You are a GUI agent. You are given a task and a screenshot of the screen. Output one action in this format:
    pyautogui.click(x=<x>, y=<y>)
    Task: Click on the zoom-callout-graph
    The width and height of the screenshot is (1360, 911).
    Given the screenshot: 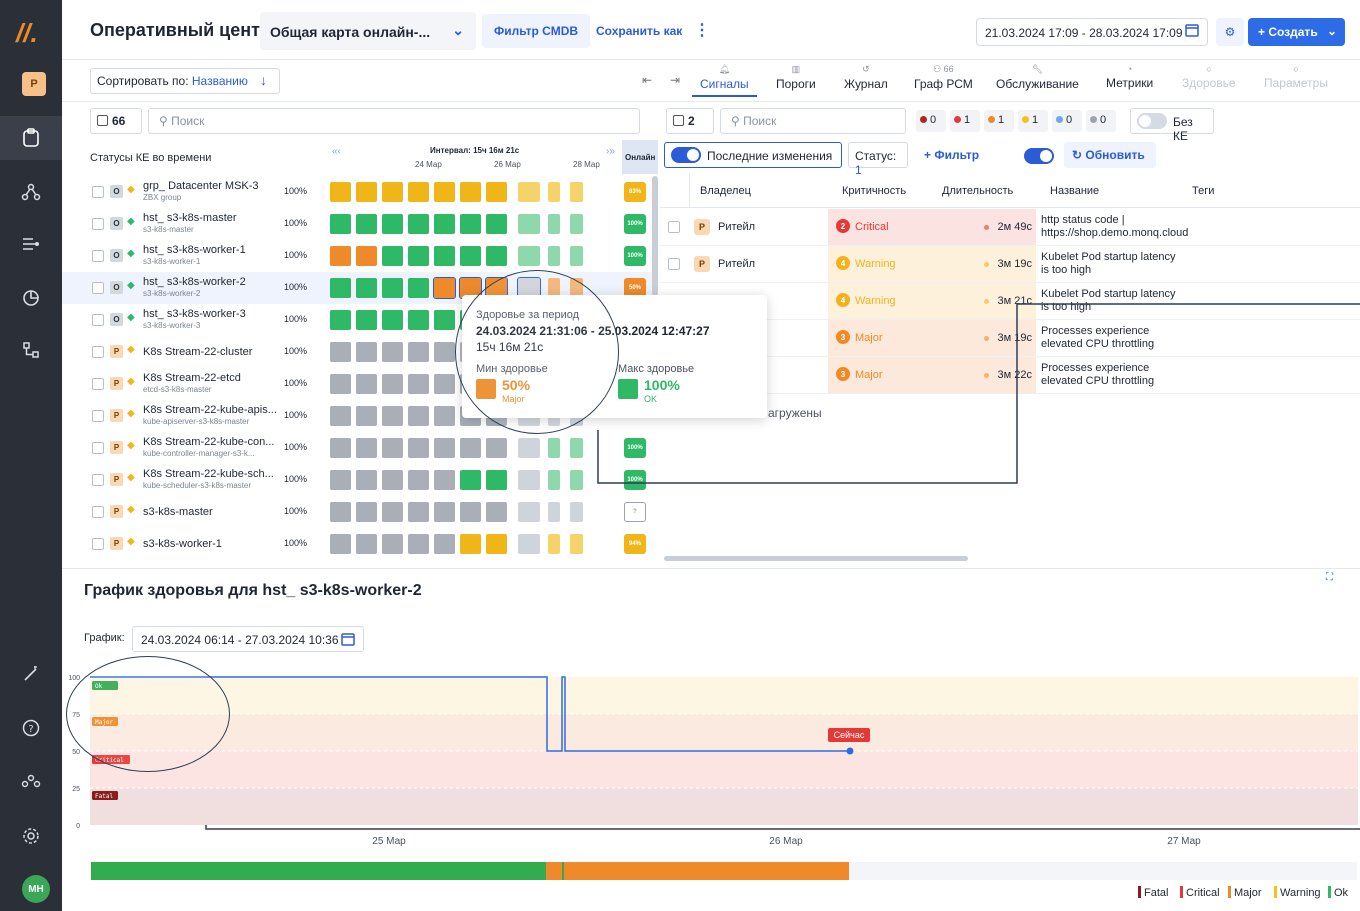 What is the action you would take?
    pyautogui.click(x=148, y=714)
    